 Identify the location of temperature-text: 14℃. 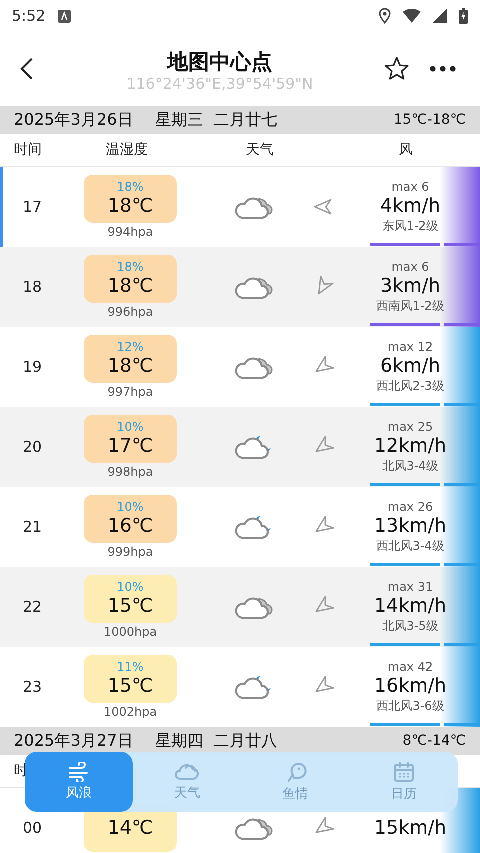
(131, 828).